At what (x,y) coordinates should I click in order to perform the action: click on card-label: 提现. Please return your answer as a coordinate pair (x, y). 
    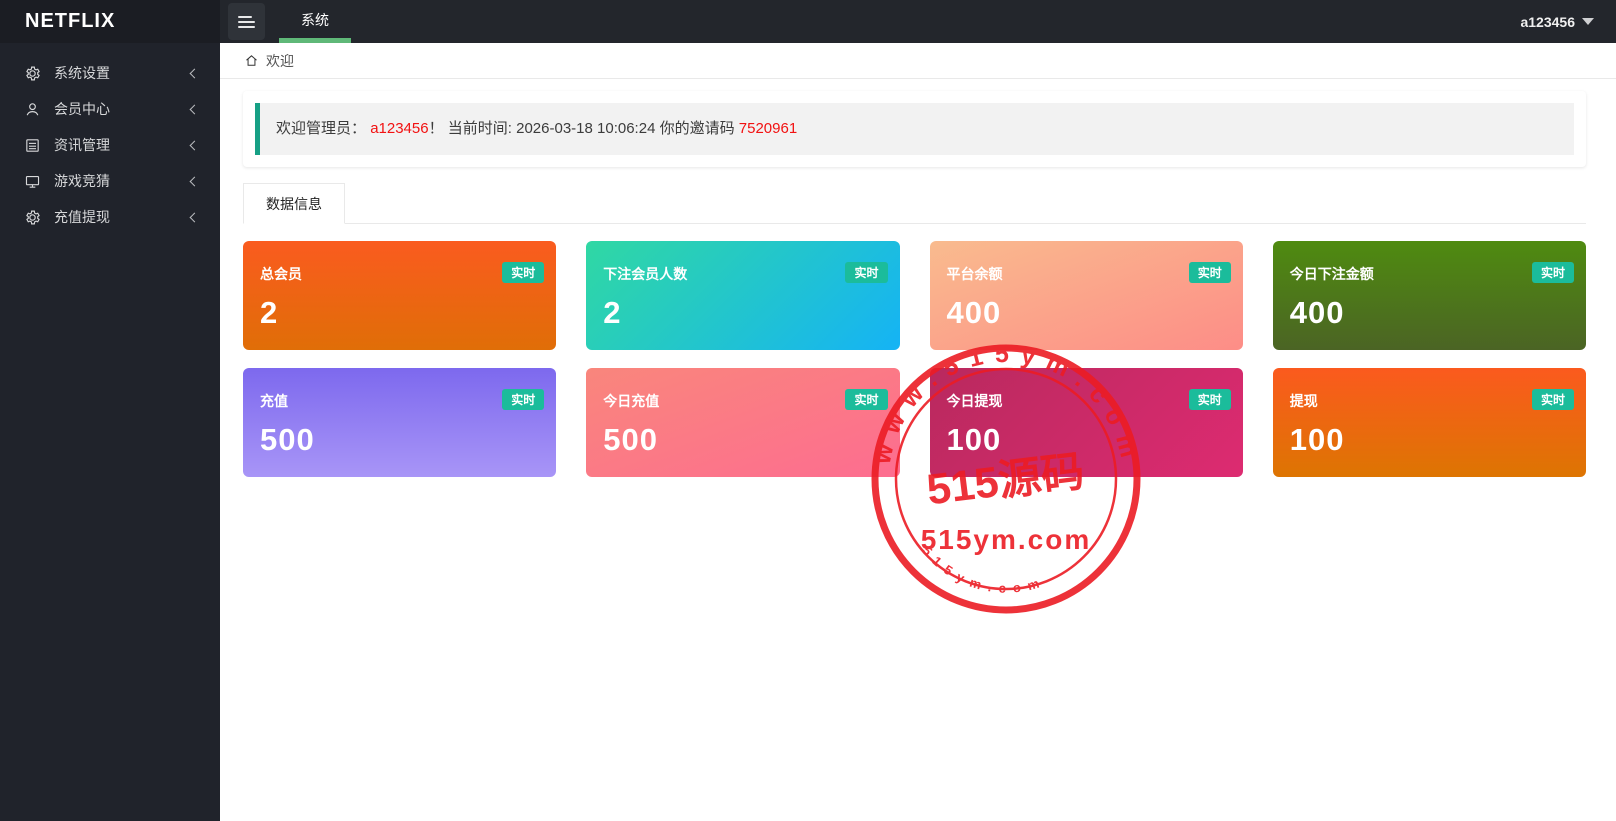
    Looking at the image, I should click on (1303, 401).